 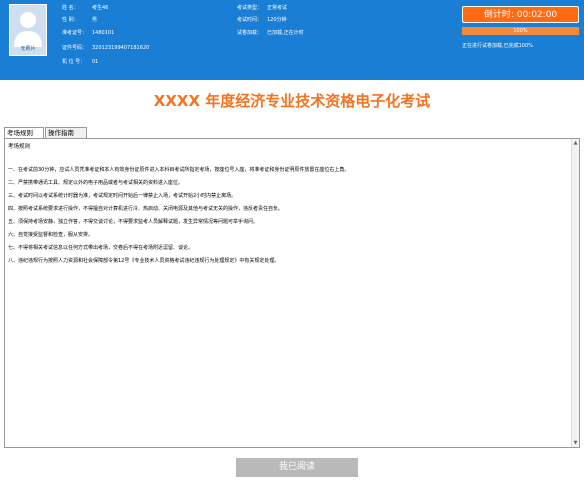 What do you see at coordinates (51, 235) in the screenshot?
I see `rule-item: 六、自觉接受监督和检查，服从安排。` at bounding box center [51, 235].